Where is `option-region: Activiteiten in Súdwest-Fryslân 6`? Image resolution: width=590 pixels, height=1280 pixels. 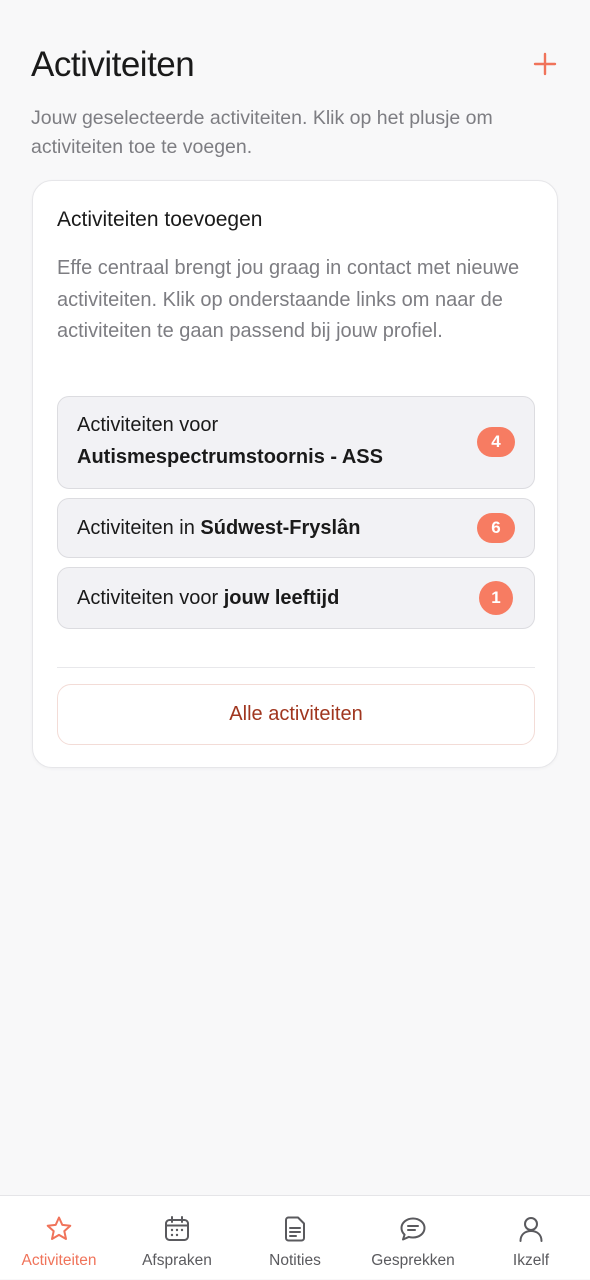
option-region: Activiteiten in Súdwest-Fryslân 6 is located at coordinates (296, 528).